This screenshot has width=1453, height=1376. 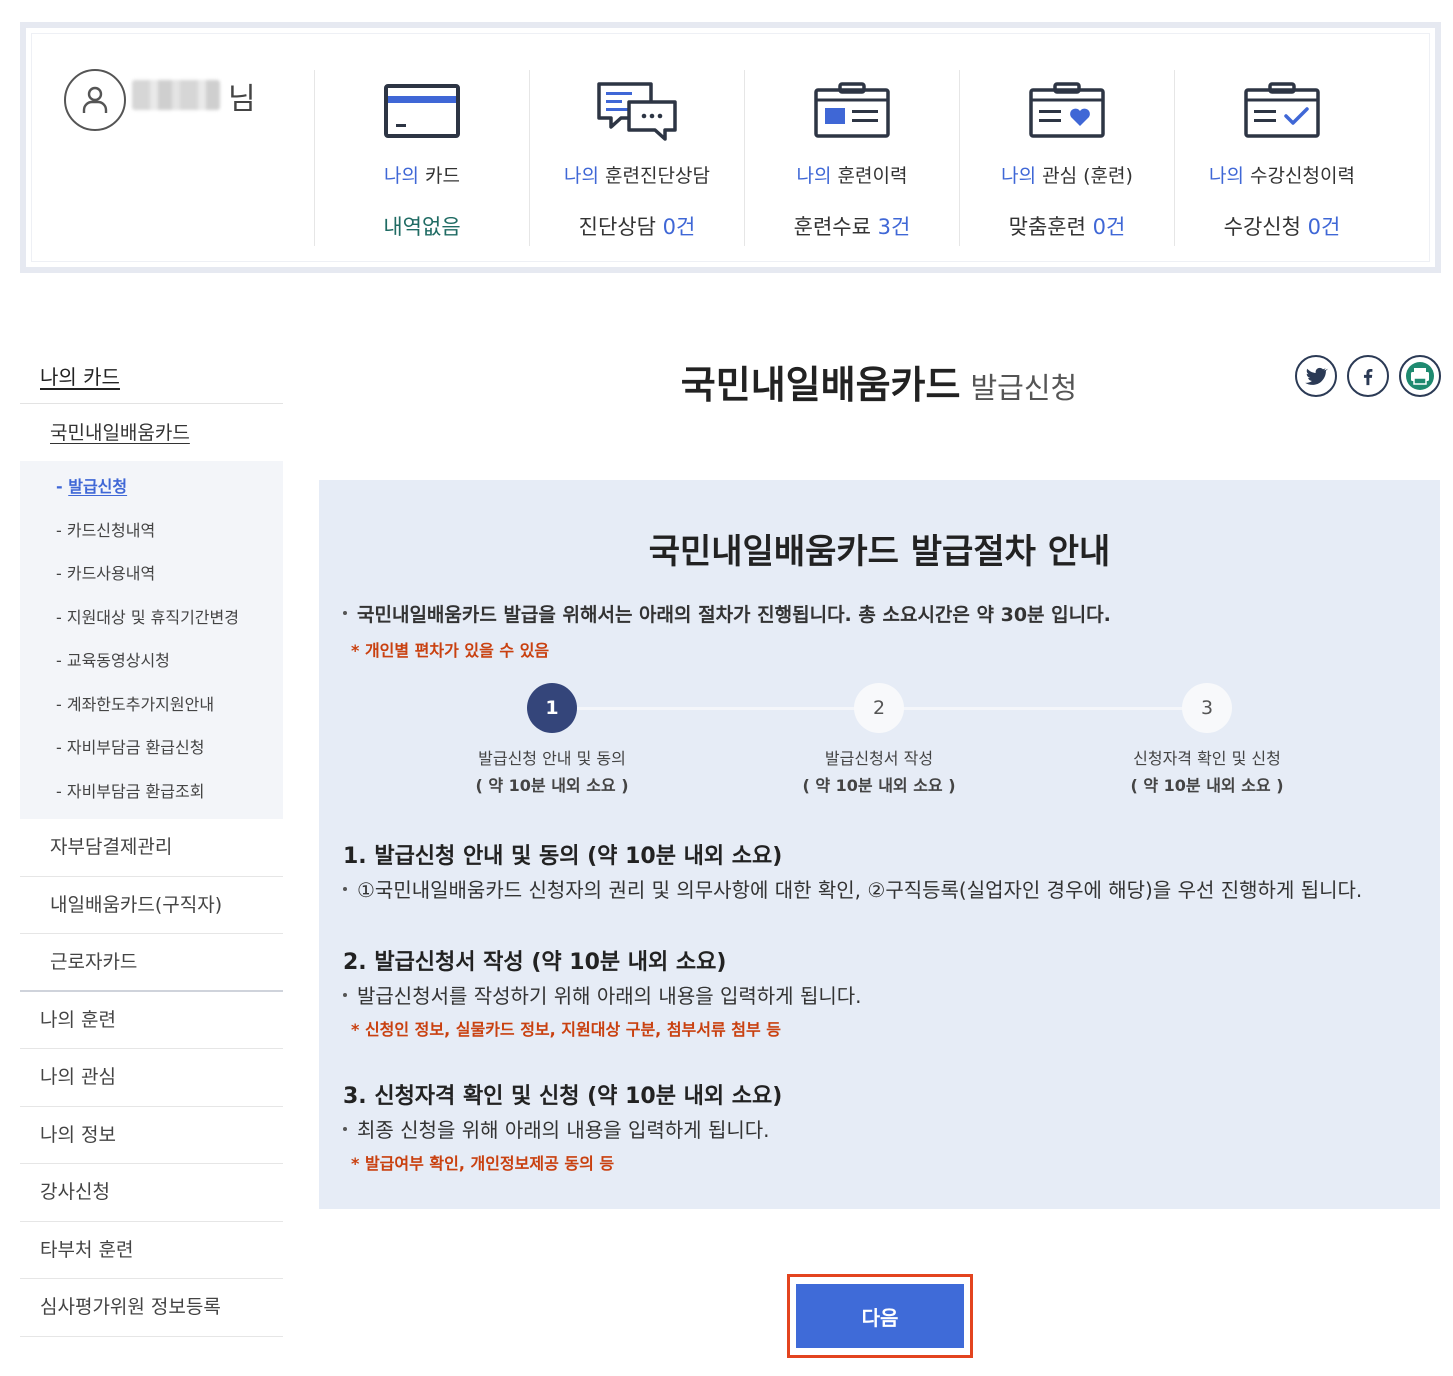 I want to click on sidebar-item-my-info: 나의 정보, so click(x=151, y=1135).